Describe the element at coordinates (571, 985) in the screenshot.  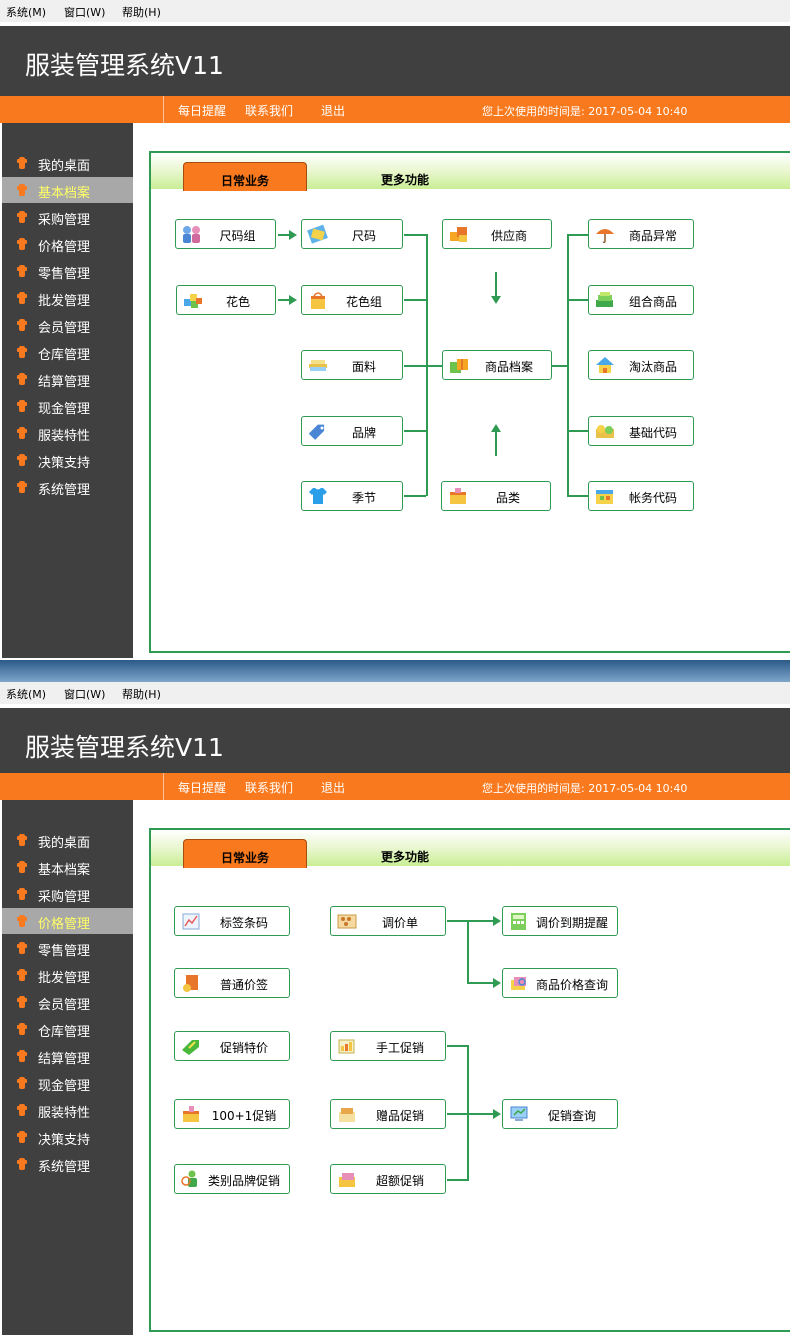
I see `button-label: 商品价格查询` at that location.